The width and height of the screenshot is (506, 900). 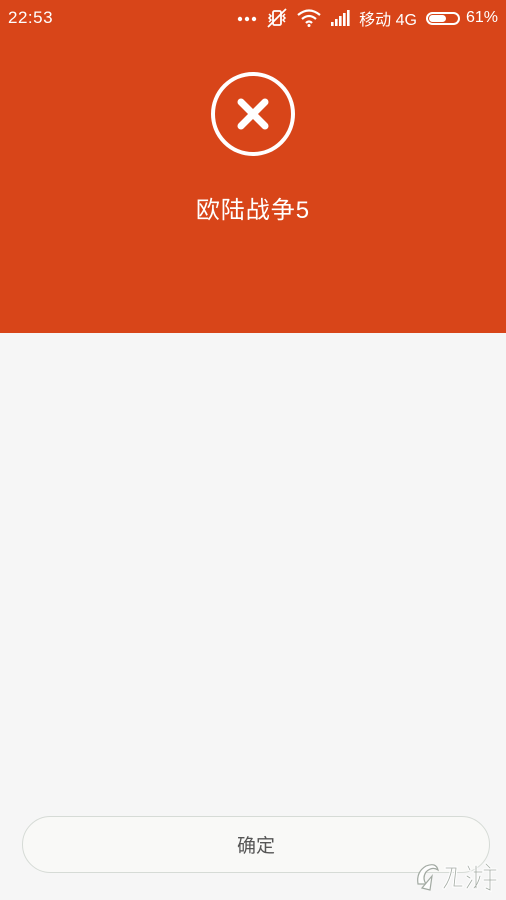 I want to click on status-indicators: 移动 4G 61%, so click(x=367, y=18).